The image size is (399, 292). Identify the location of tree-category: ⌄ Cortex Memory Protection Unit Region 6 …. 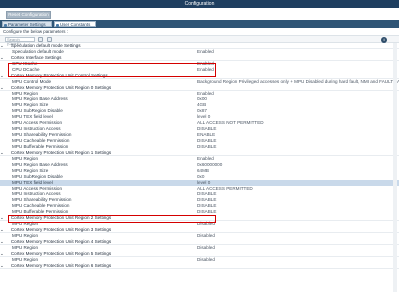
(199, 266).